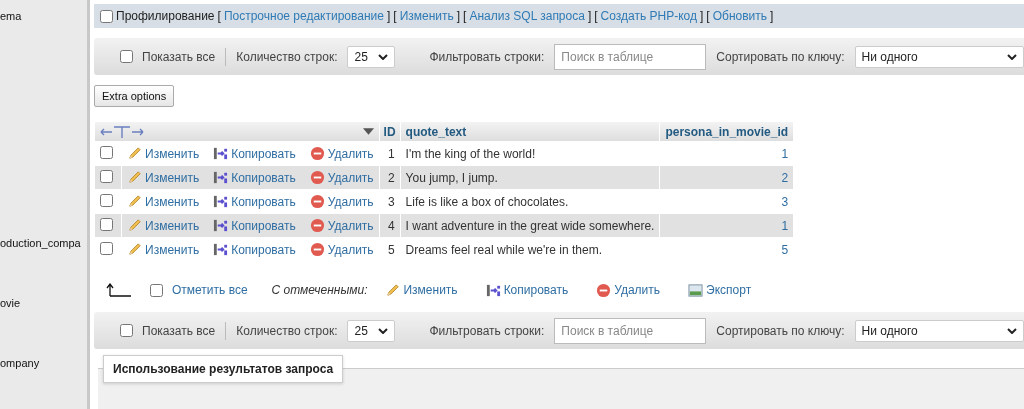 This screenshot has width=1024, height=409. Describe the element at coordinates (119, 290) in the screenshot. I see `select-arrow-icon` at that location.